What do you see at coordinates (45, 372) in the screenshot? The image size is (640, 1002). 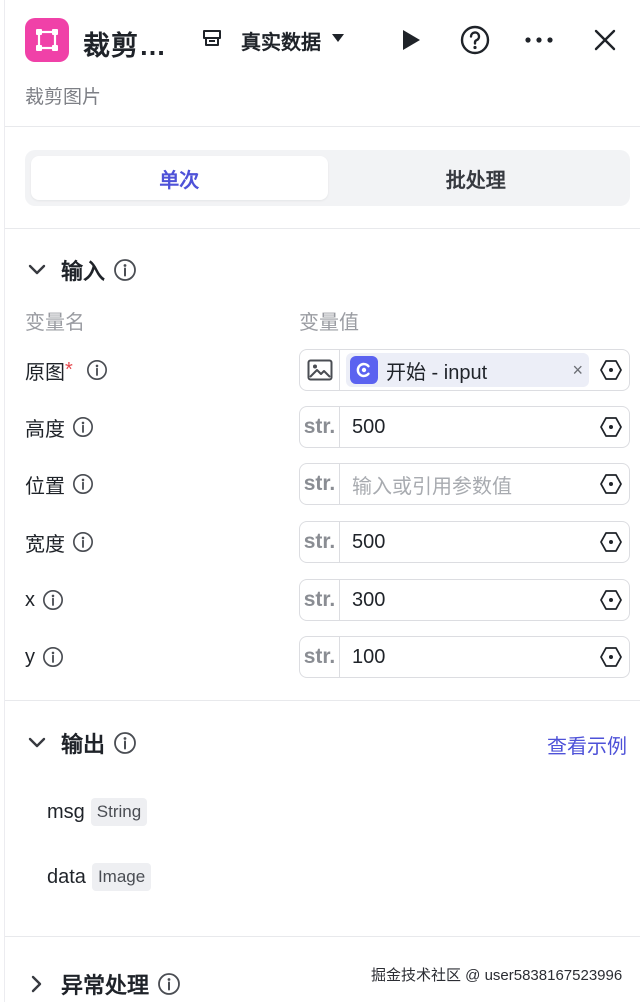 I see `param-name: 原图` at bounding box center [45, 372].